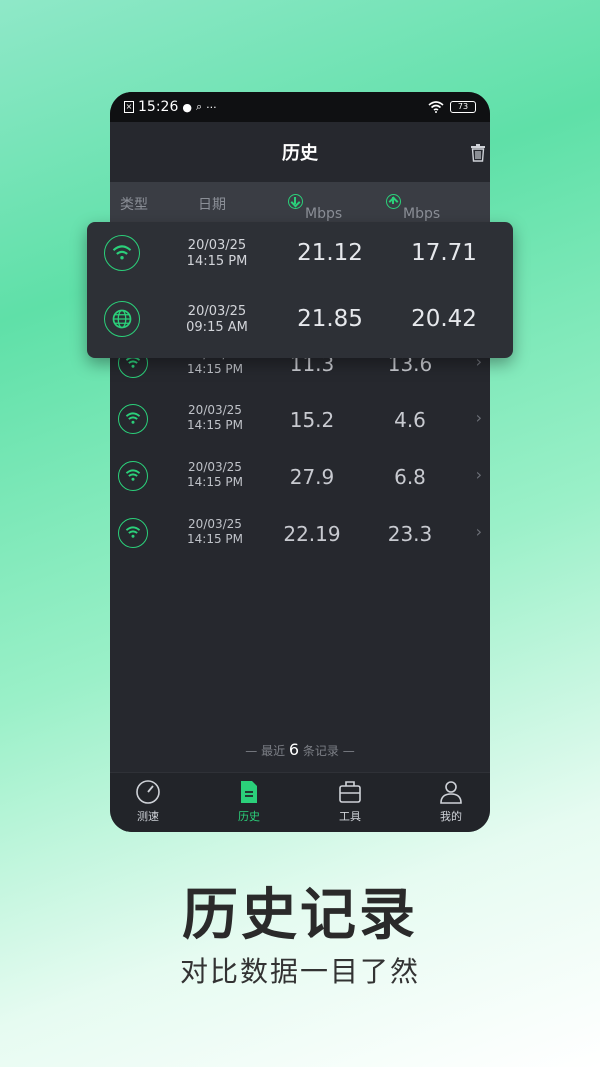  Describe the element at coordinates (300, 915) in the screenshot. I see `promo-headline: 历史记录` at that location.